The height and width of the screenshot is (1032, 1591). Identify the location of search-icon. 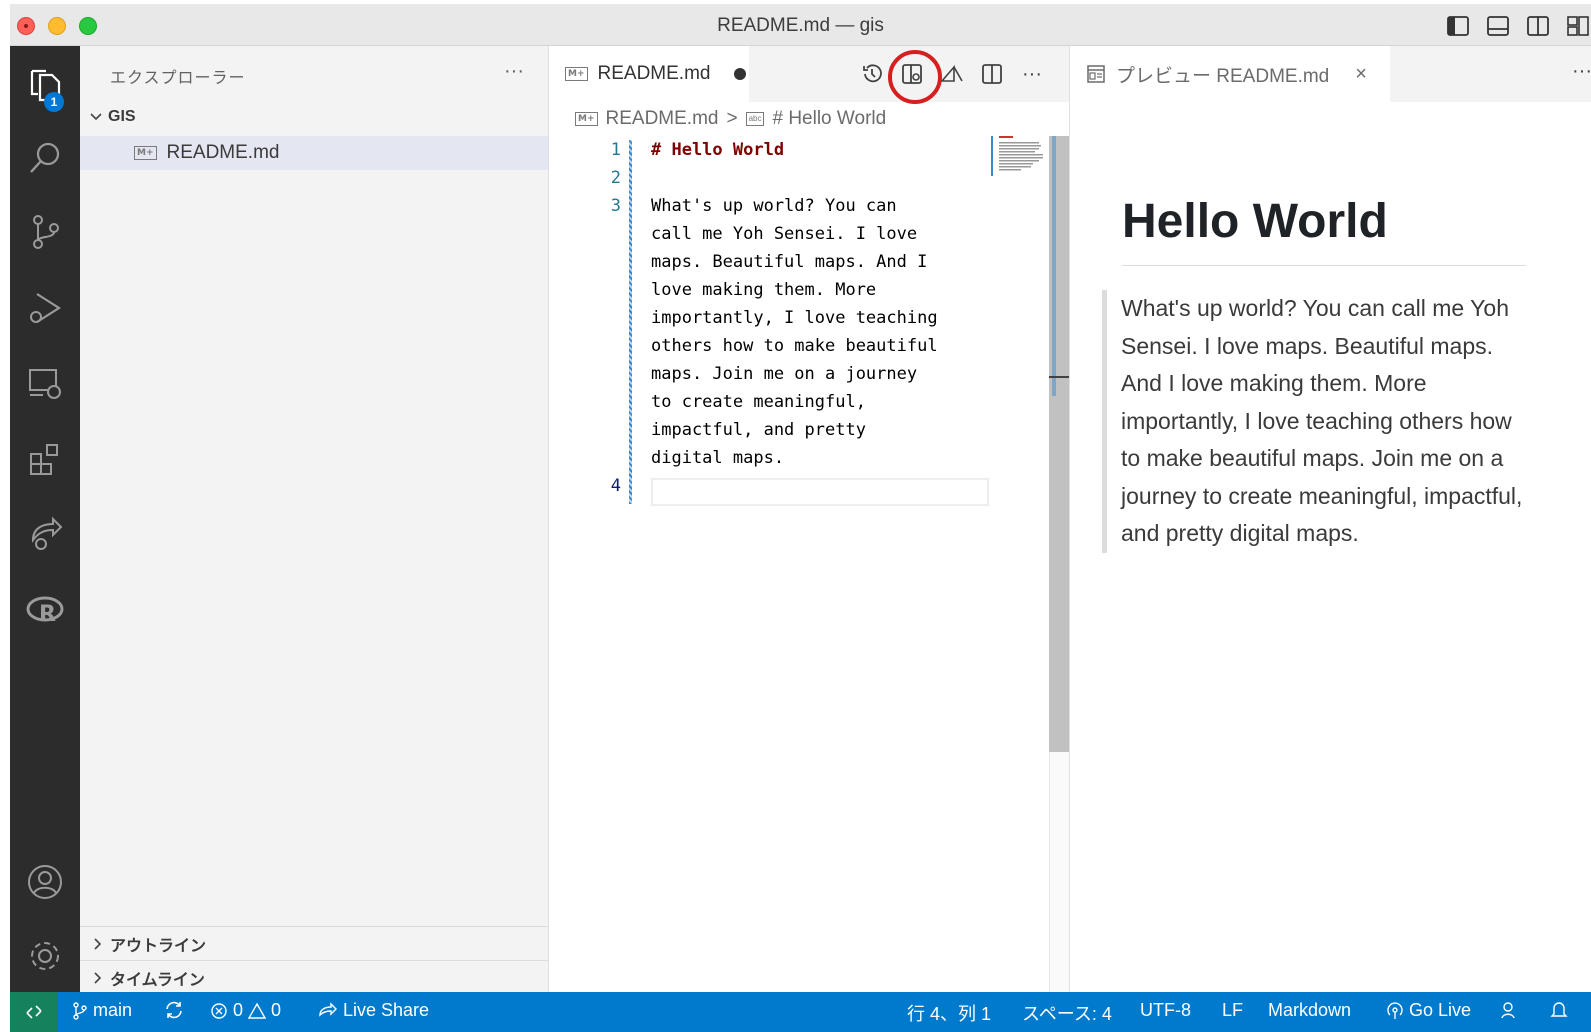
(45, 158).